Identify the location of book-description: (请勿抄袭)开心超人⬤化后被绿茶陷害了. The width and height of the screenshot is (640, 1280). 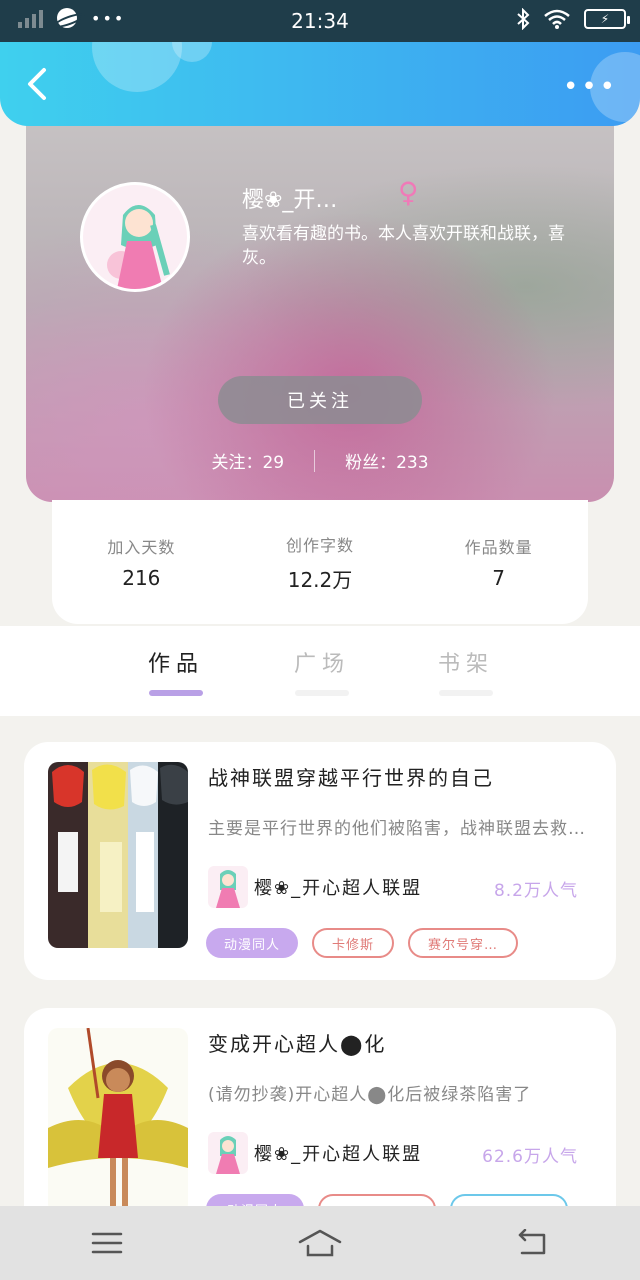
(370, 1095).